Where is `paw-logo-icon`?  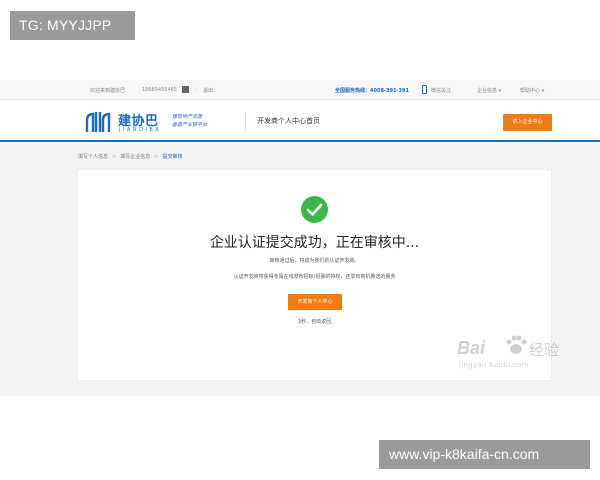 paw-logo-icon is located at coordinates (516, 344).